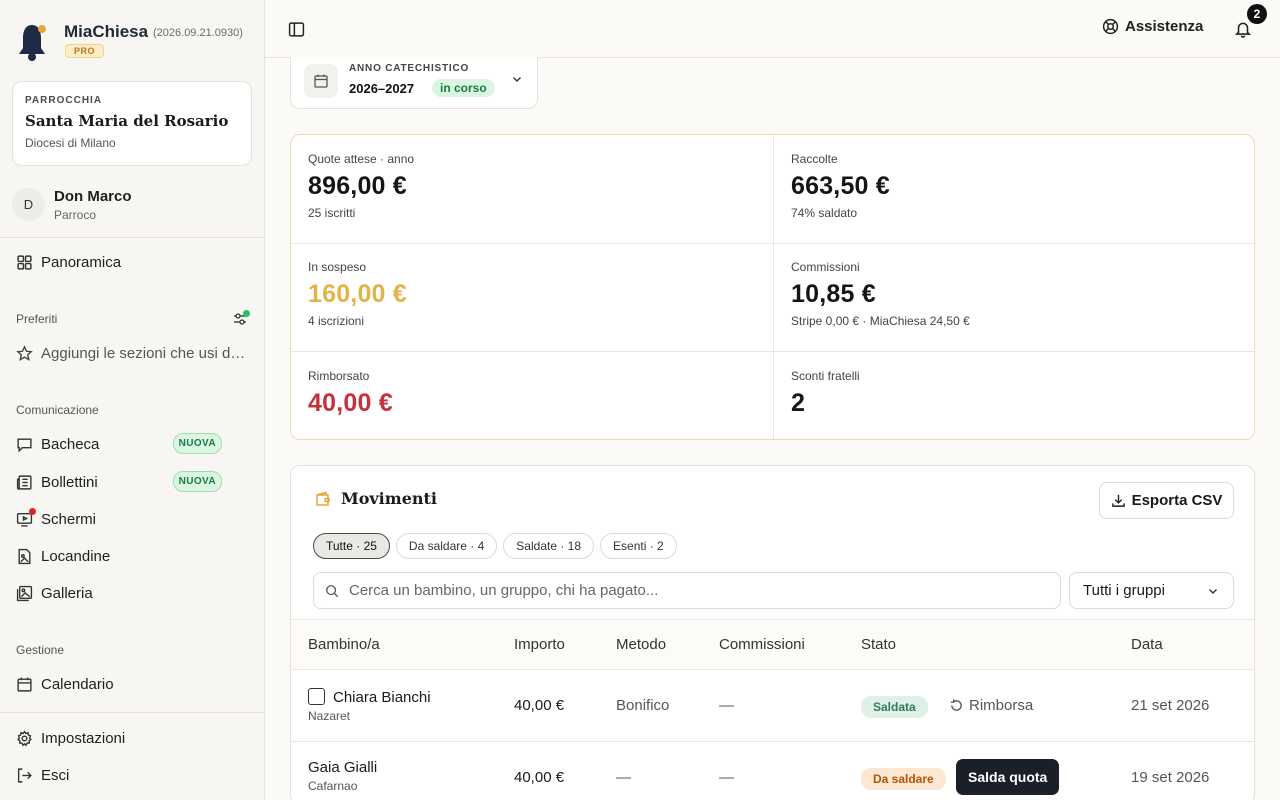 The width and height of the screenshot is (1280, 800). What do you see at coordinates (344, 644) in the screenshot?
I see `column-header: Bambino/a` at bounding box center [344, 644].